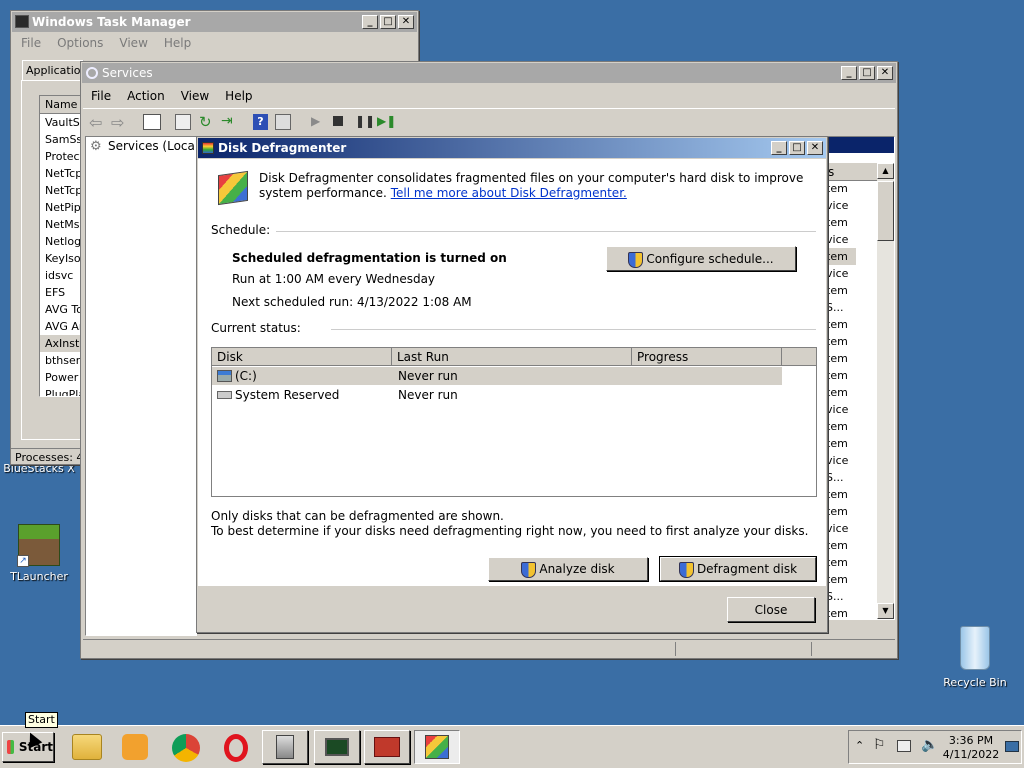  What do you see at coordinates (1012, 746) in the screenshot?
I see `show-desktop-icon` at bounding box center [1012, 746].